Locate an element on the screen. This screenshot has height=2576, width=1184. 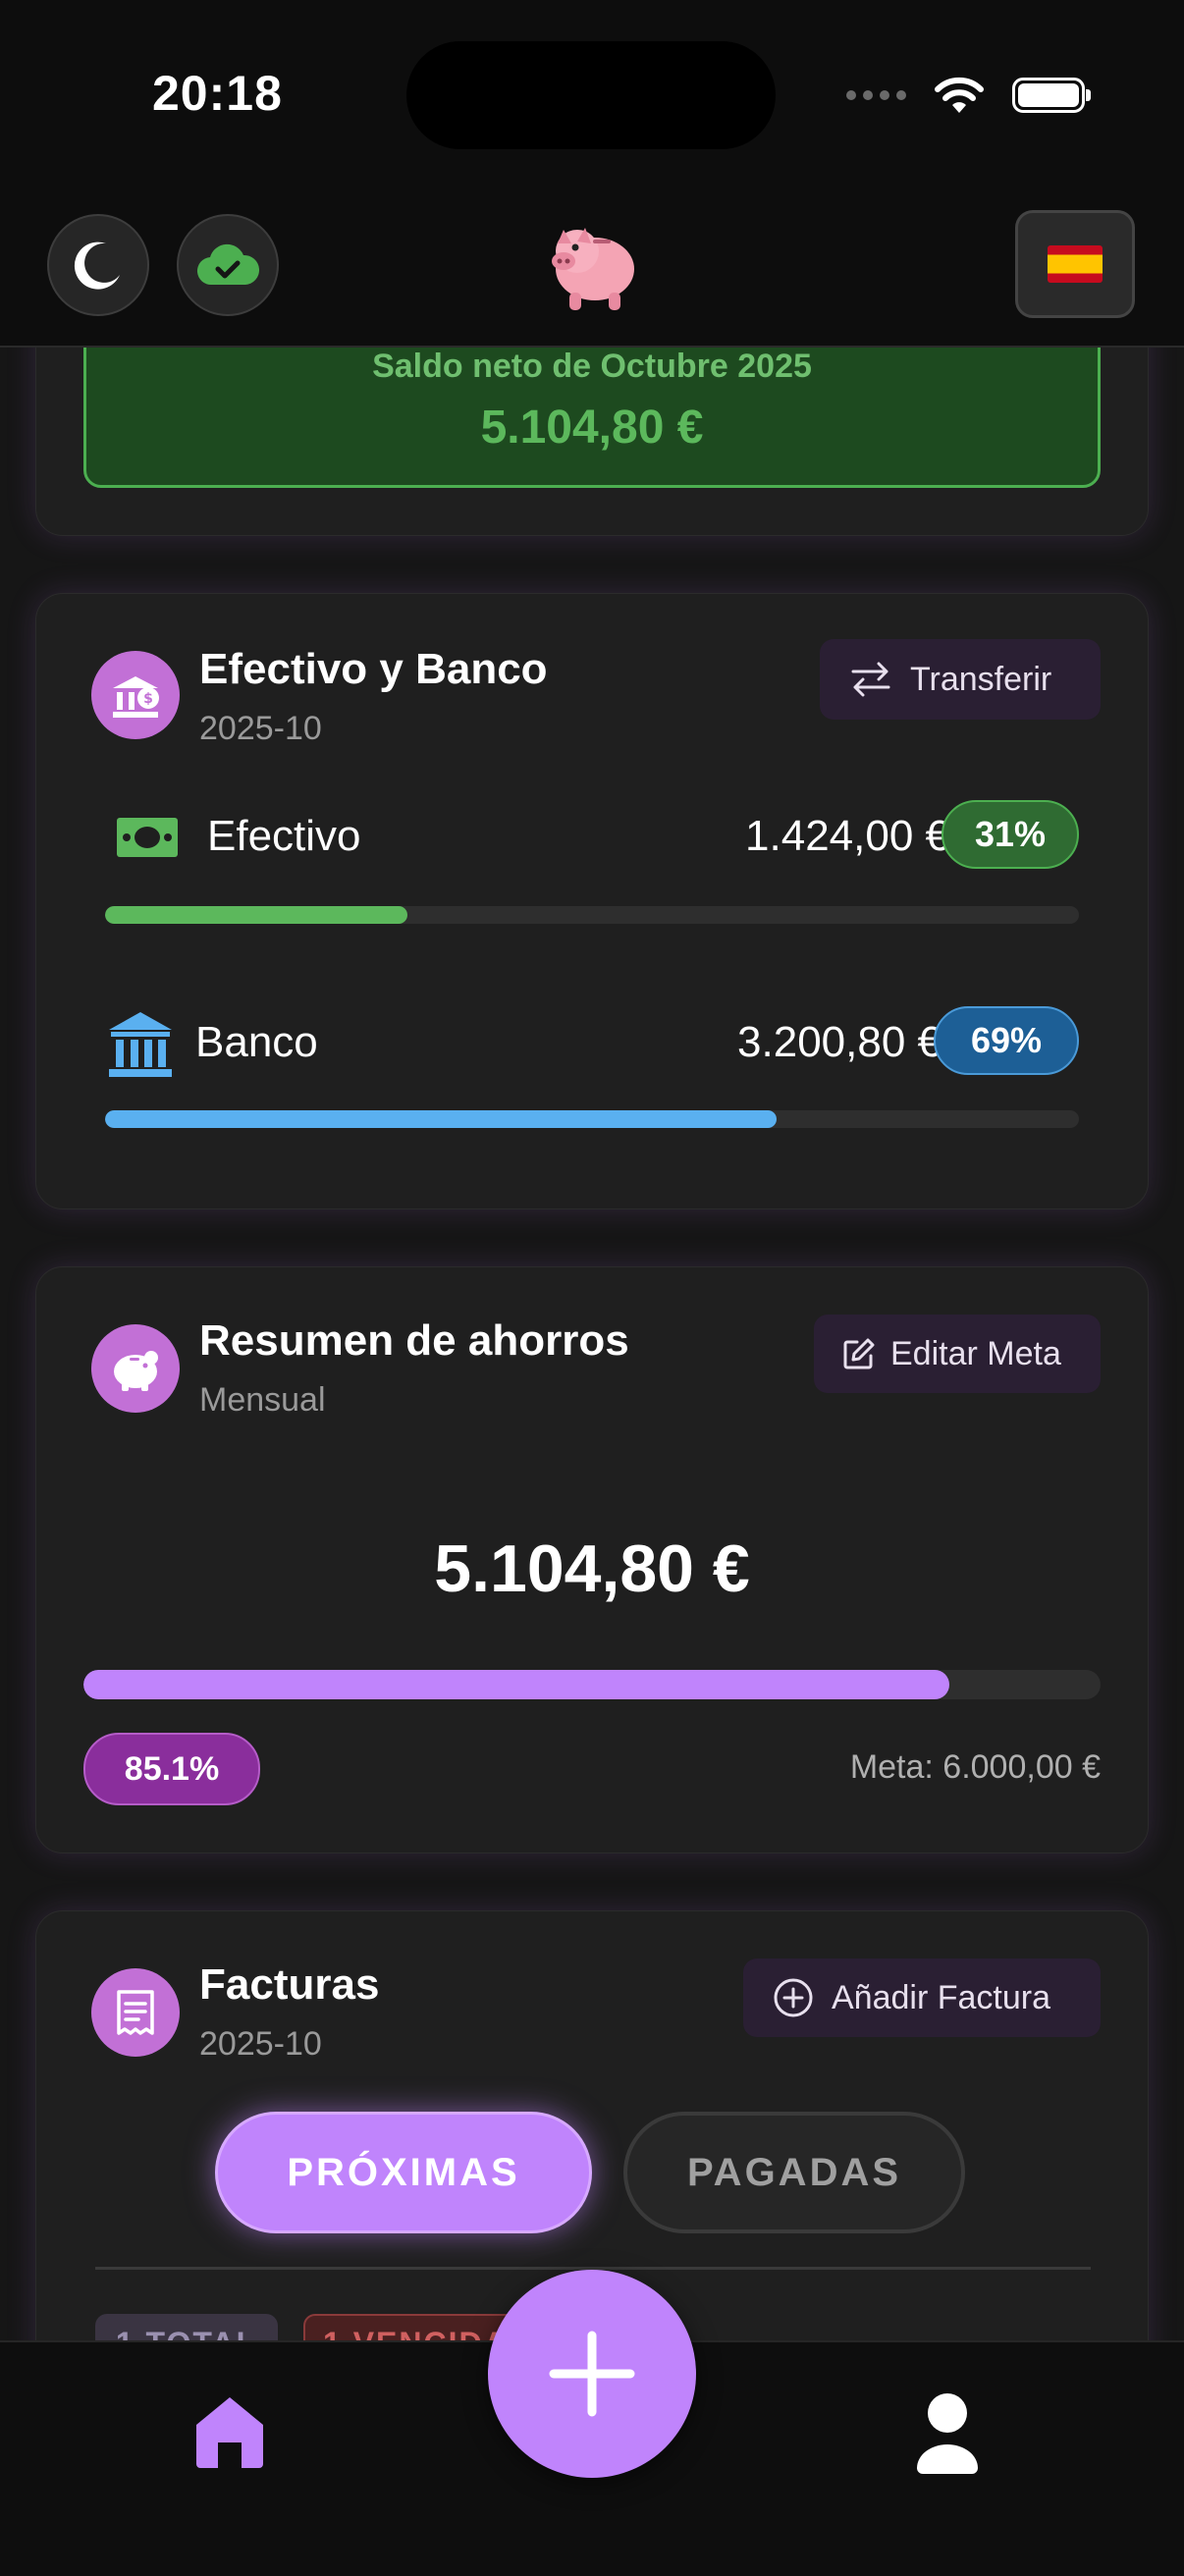
bank-percent-badge: 69% is located at coordinates (1006, 1040).